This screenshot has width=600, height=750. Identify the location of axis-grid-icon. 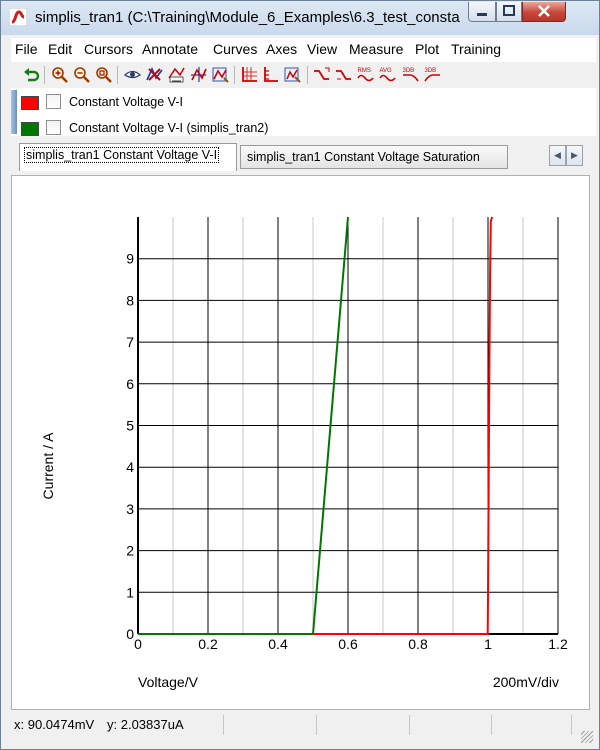
(249, 74).